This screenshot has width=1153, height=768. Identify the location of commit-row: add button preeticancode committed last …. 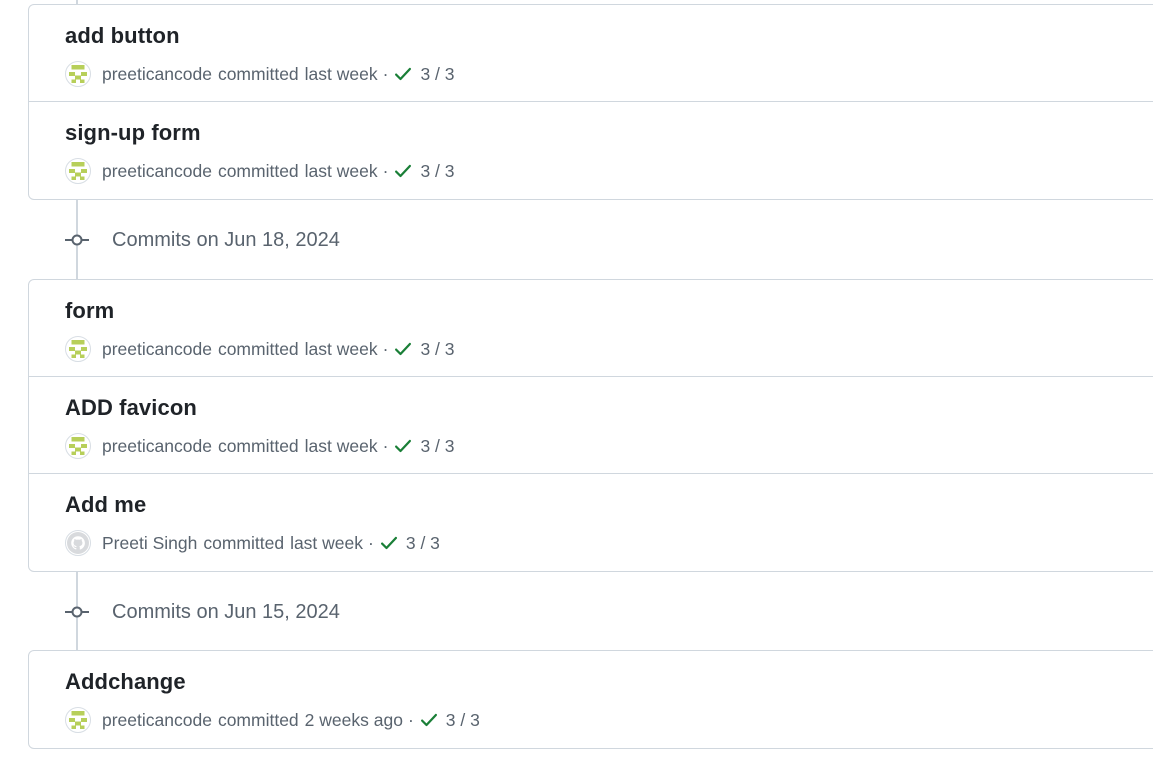
(591, 53).